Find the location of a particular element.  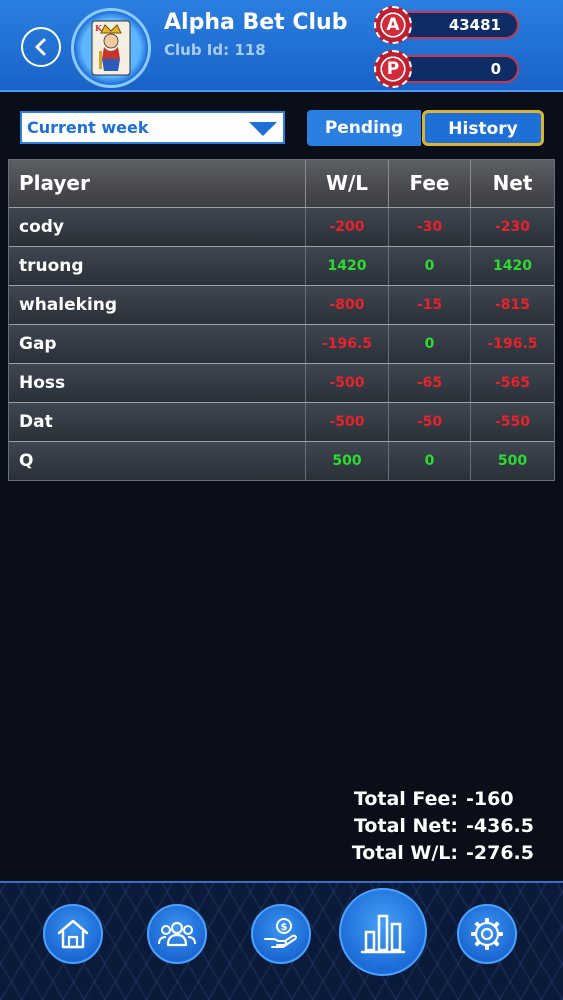

fee-cell: -15 is located at coordinates (430, 305).